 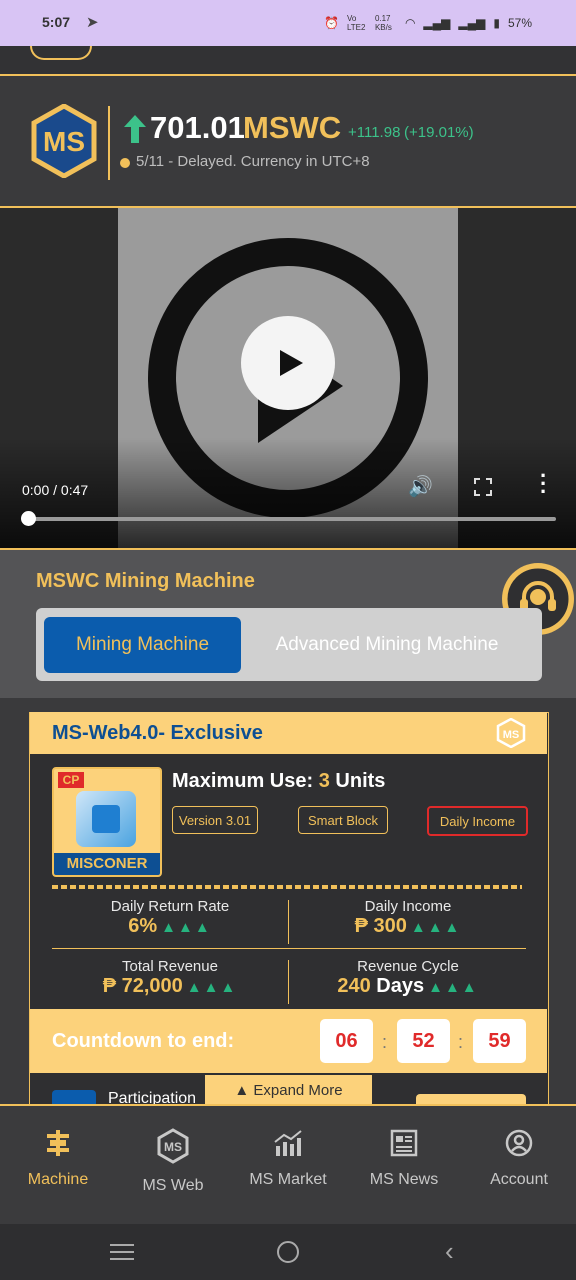 I want to click on price-change-pct: (+19.01%), so click(x=439, y=132).